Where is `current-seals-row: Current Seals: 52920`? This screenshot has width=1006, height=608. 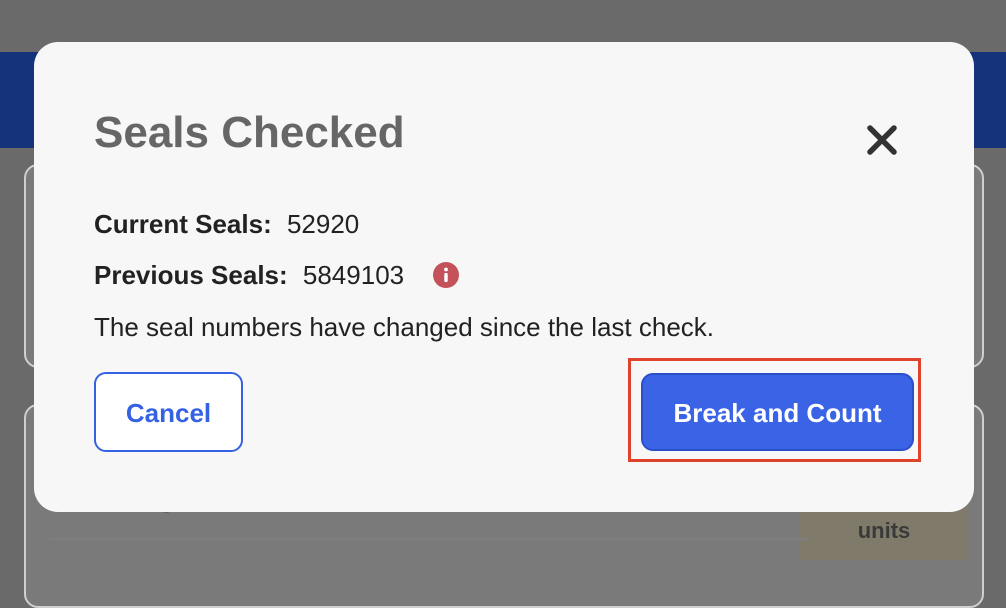 current-seals-row: Current Seals: 52920 is located at coordinates (226, 224).